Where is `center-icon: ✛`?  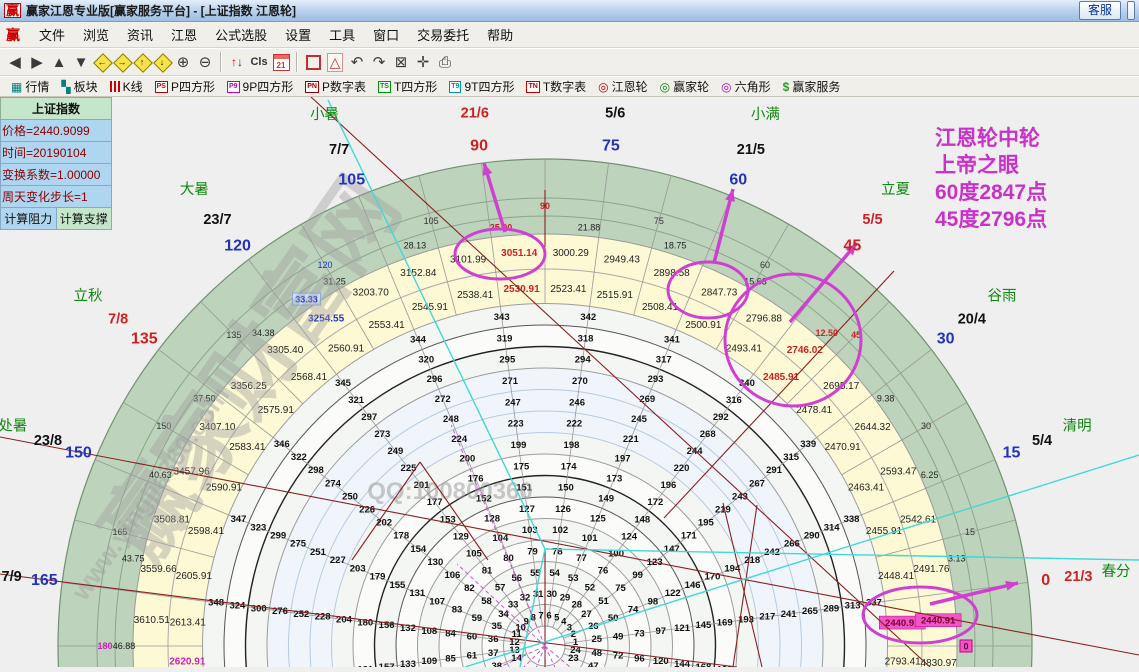 center-icon: ✛ is located at coordinates (423, 62).